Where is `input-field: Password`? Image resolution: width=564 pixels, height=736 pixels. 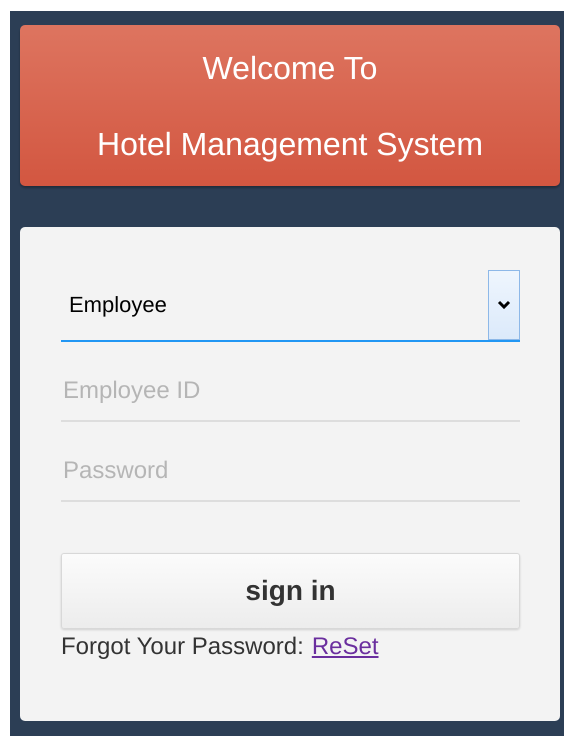 input-field: Password is located at coordinates (290, 462).